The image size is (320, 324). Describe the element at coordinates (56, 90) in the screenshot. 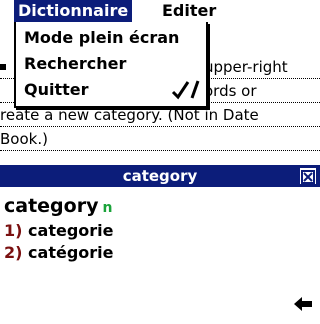

I see `menu-item-quitter: Quitter` at that location.